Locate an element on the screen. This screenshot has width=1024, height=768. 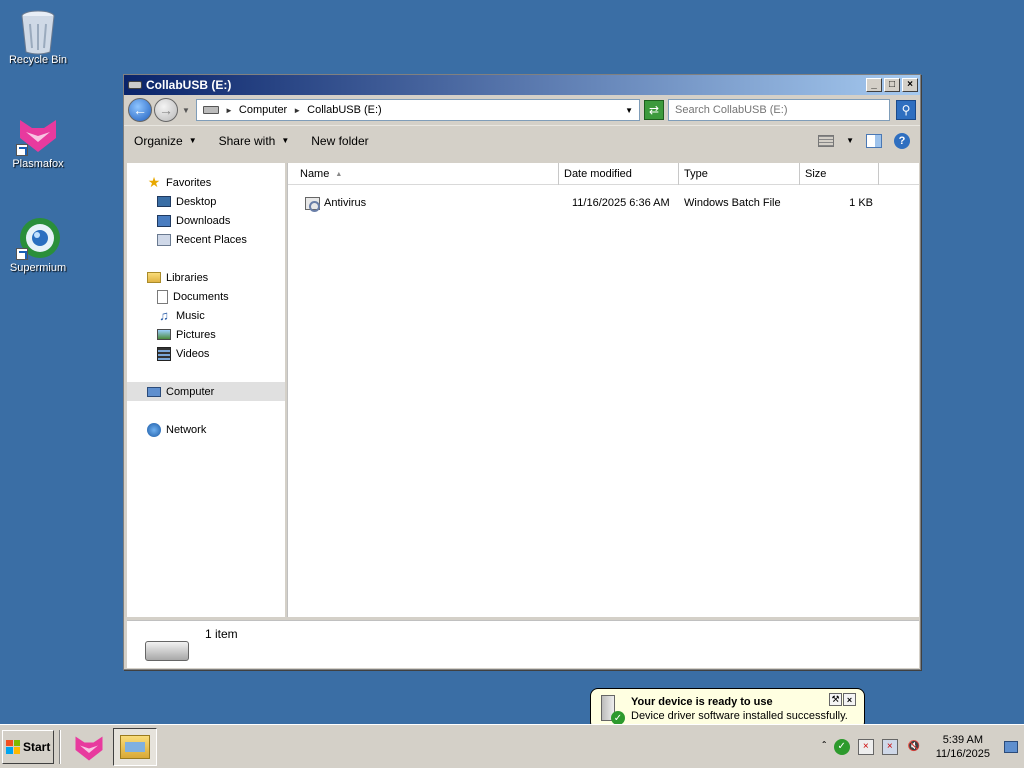
nav-downloads: Downloads is located at coordinates (206, 220).